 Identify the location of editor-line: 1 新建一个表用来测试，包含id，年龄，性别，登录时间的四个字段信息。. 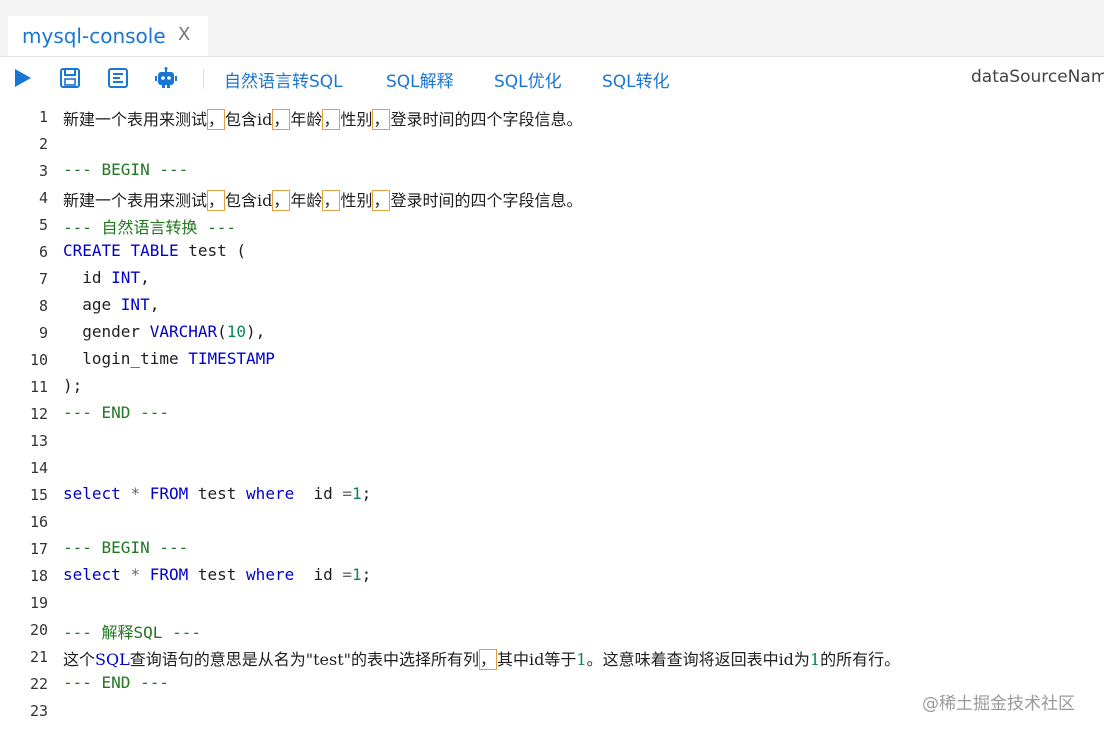
(552, 117).